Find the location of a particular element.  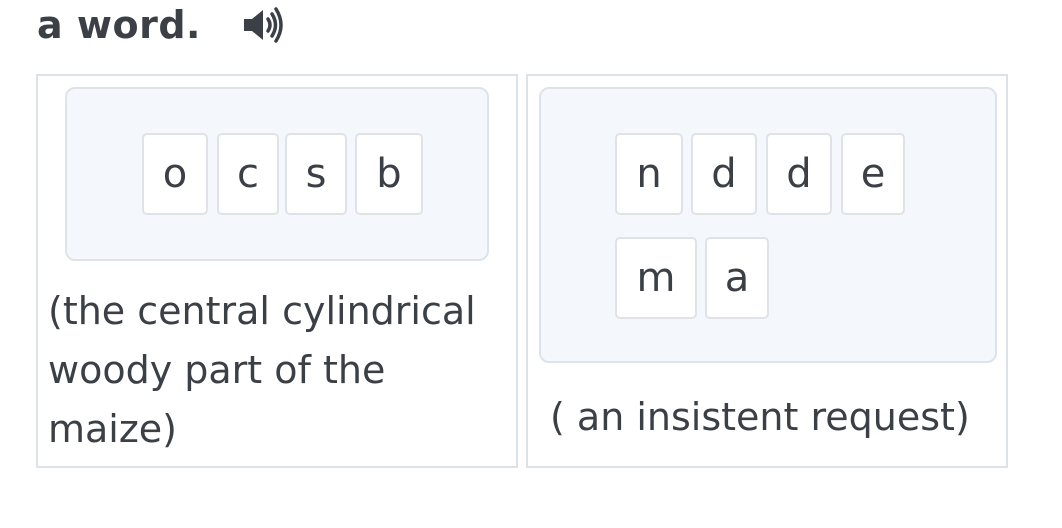

speaker-icon is located at coordinates (264, 25).